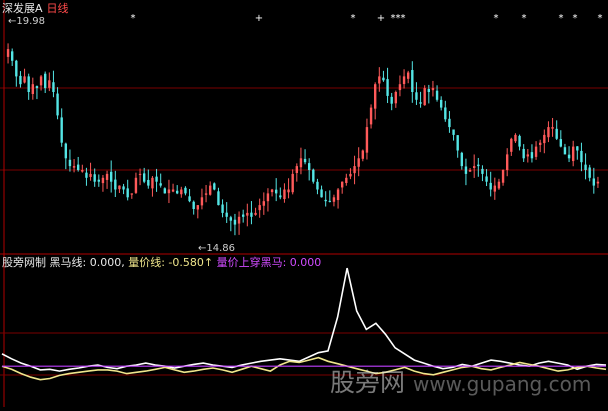 This screenshot has height=411, width=608. Describe the element at coordinates (58, 8) in the screenshot. I see `period-label: 日线` at that location.